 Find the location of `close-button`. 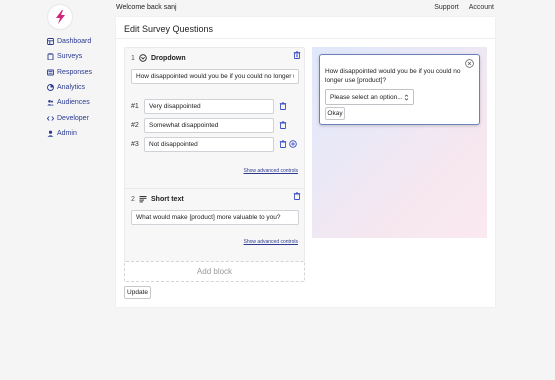

close-button is located at coordinates (469, 63).